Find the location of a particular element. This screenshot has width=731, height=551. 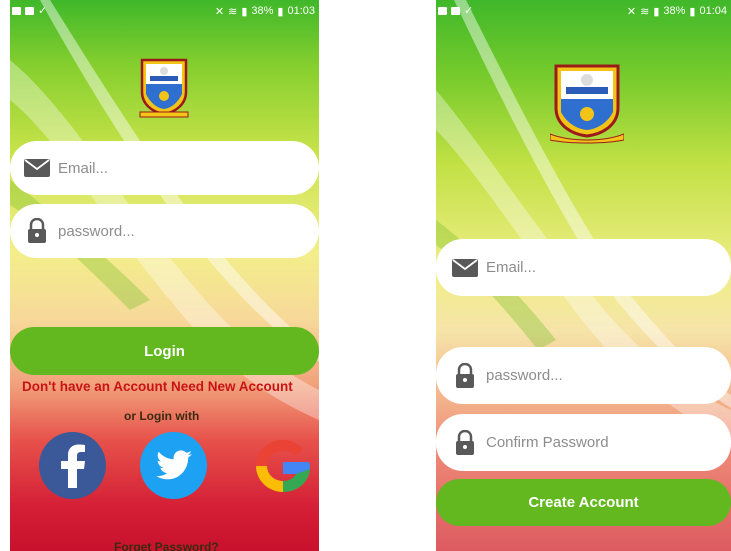

facebook-login-button is located at coordinates (72, 465).